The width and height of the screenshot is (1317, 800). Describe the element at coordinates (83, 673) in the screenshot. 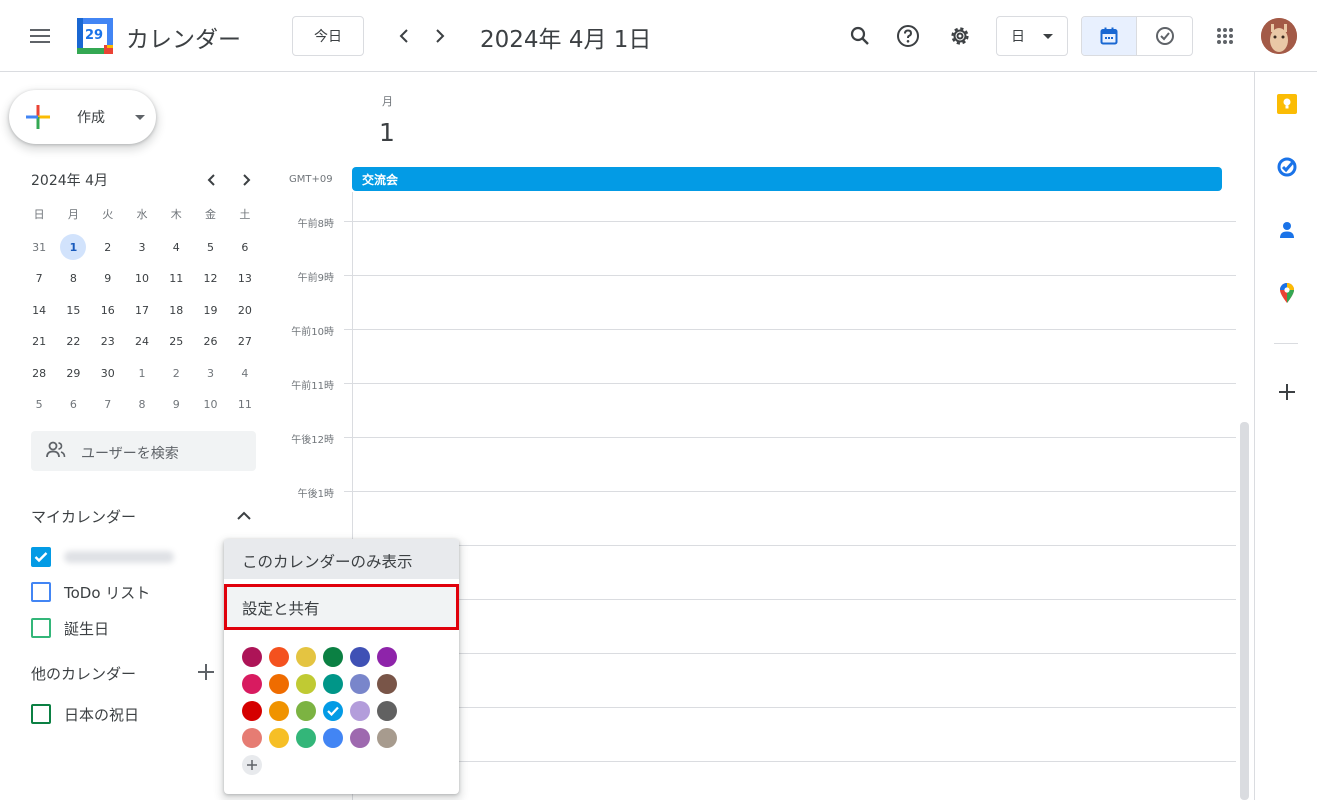

I see `other-calendars-title: 他のカレンダー` at that location.